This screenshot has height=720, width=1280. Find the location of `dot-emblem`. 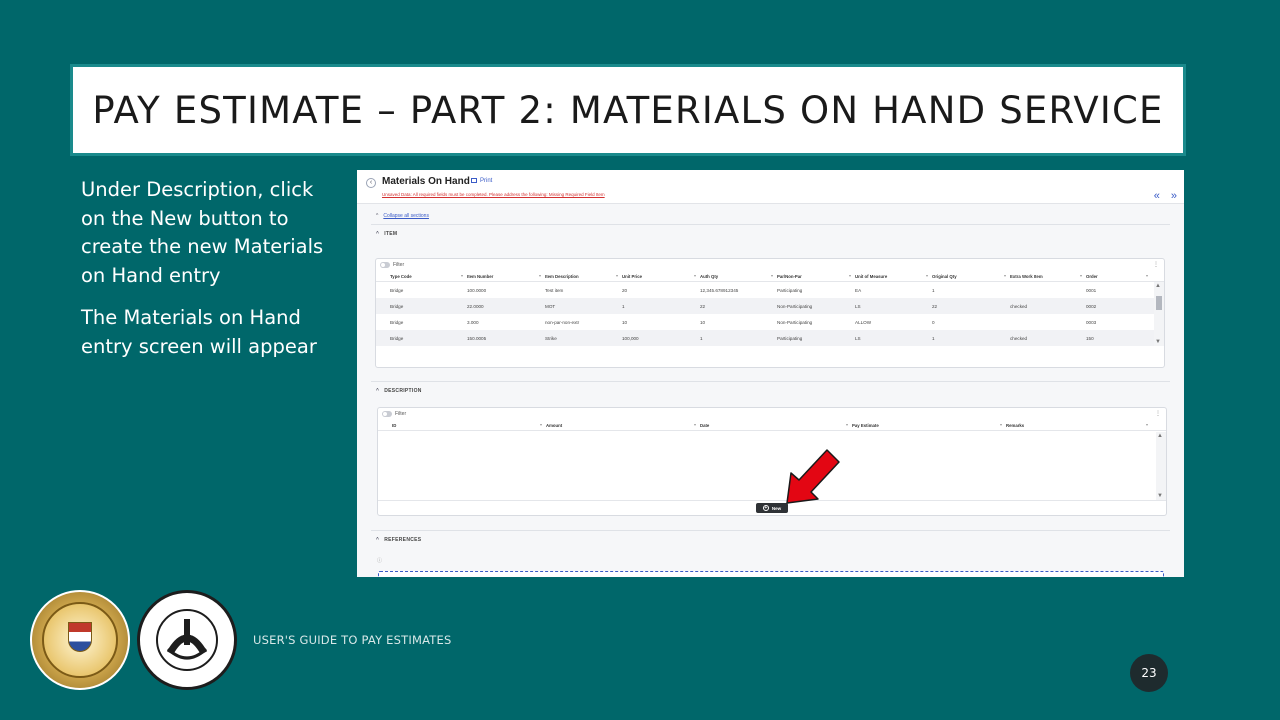

dot-emblem is located at coordinates (187, 640).